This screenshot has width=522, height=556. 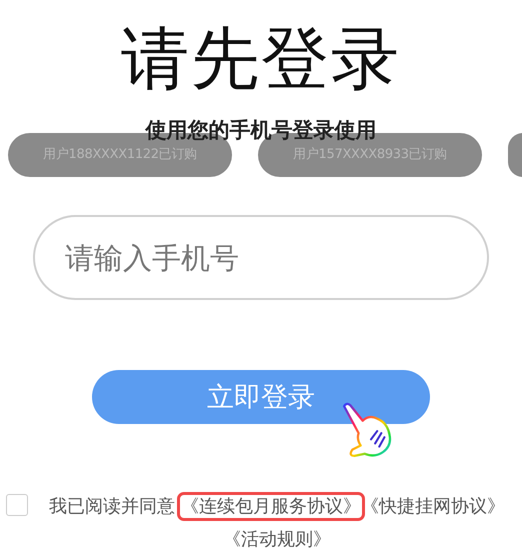 I want to click on login-button: 立即登录, so click(x=261, y=397).